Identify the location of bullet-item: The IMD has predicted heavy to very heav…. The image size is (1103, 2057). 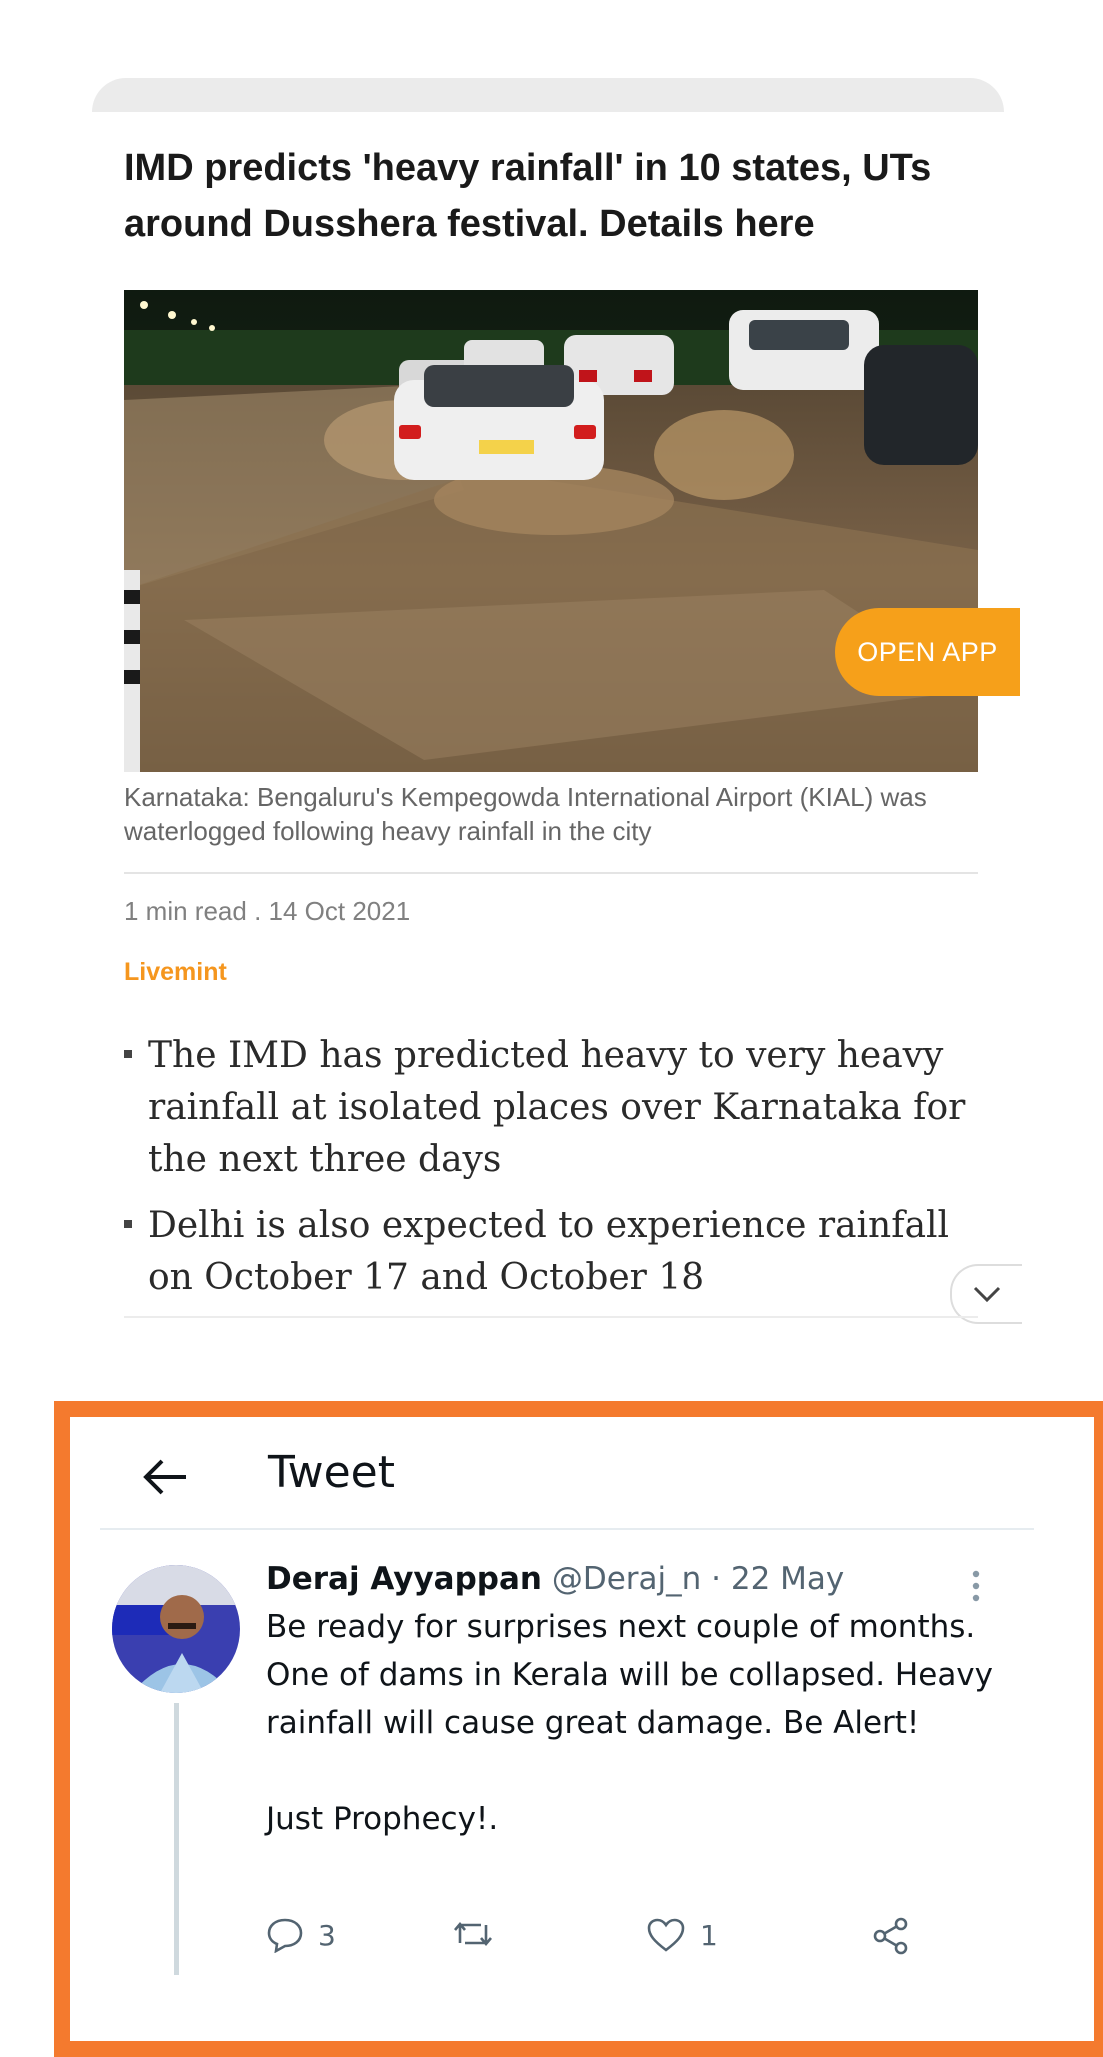
(564, 1108).